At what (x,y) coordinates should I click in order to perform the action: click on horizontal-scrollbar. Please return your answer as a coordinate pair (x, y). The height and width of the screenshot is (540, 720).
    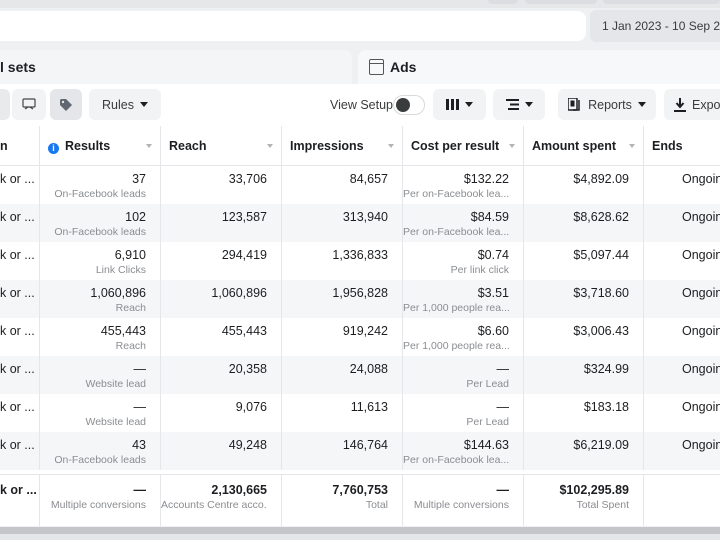
    Looking at the image, I should click on (360, 530).